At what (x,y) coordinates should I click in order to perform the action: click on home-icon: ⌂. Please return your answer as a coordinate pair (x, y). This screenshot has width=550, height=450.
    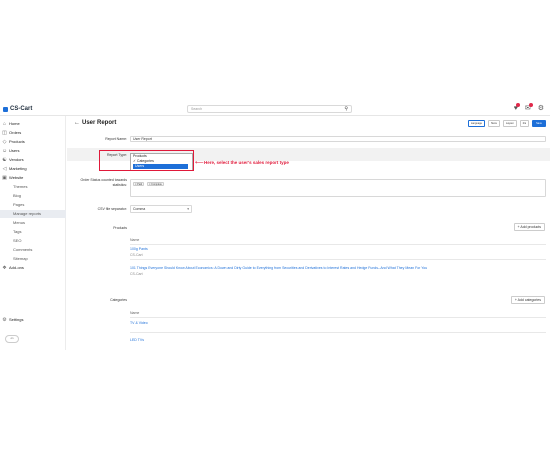
    Looking at the image, I should click on (4, 124).